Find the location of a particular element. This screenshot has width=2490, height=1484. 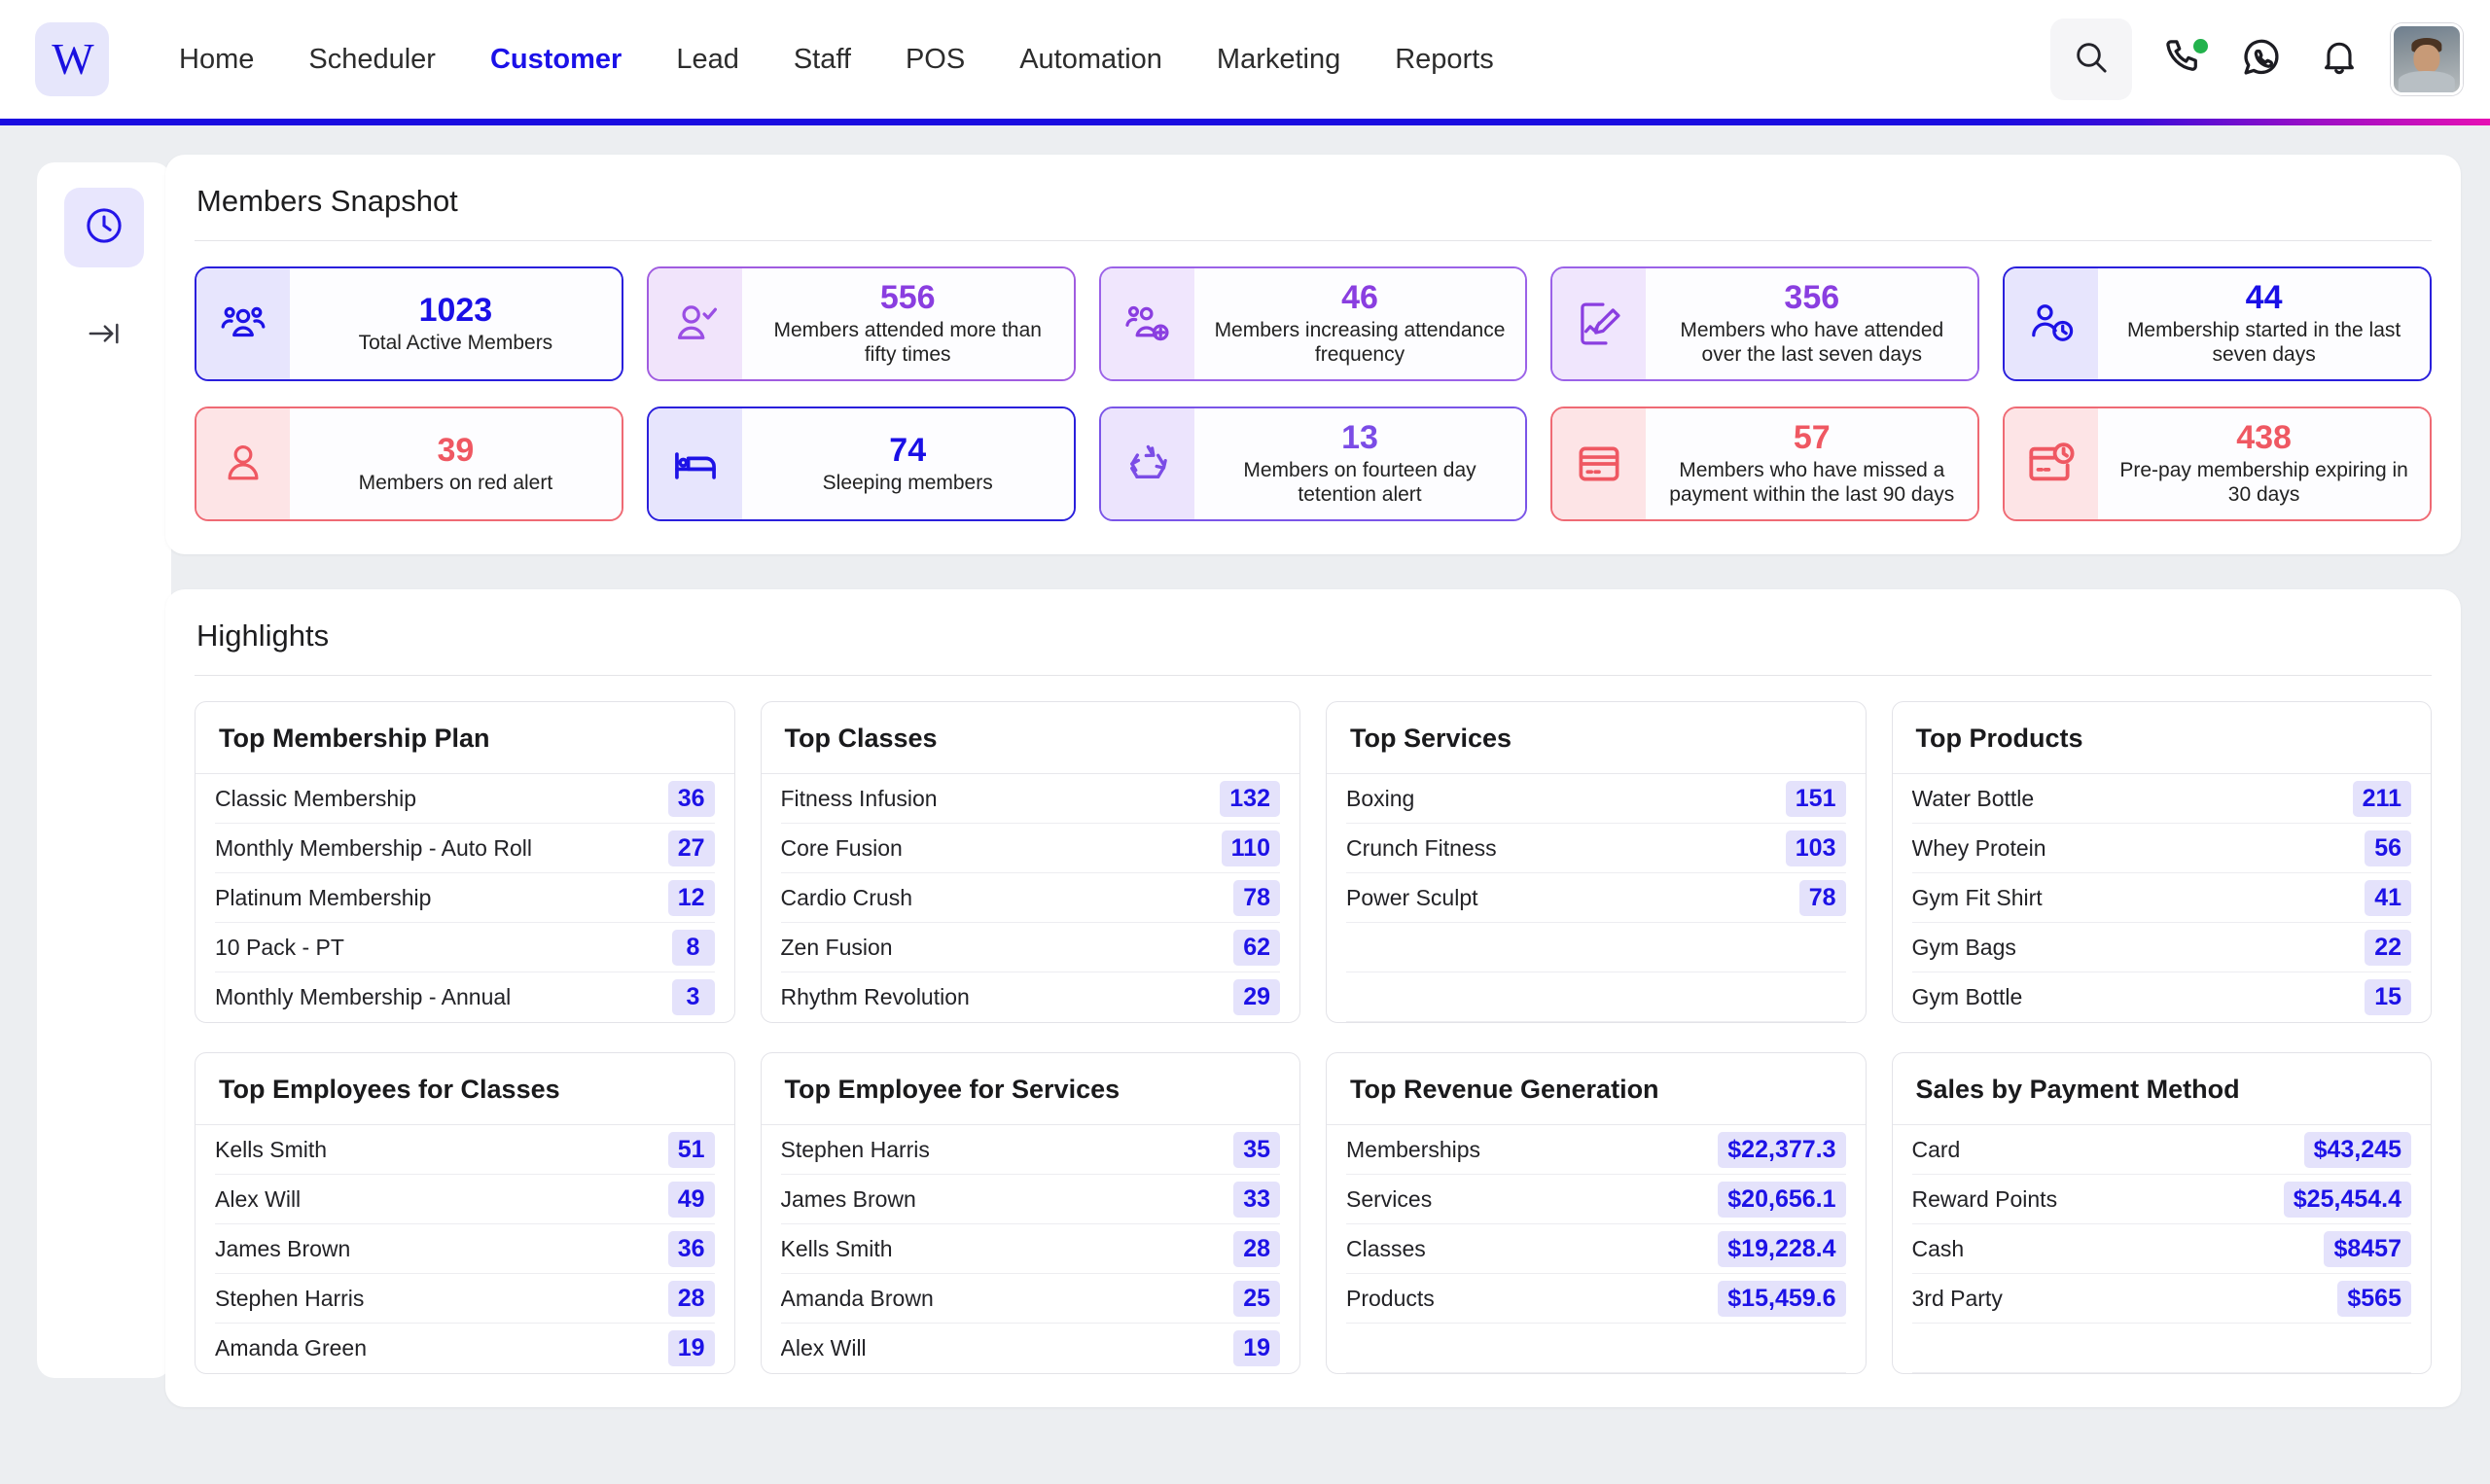

table-row: Kells Smith 28 is located at coordinates (1030, 1249).